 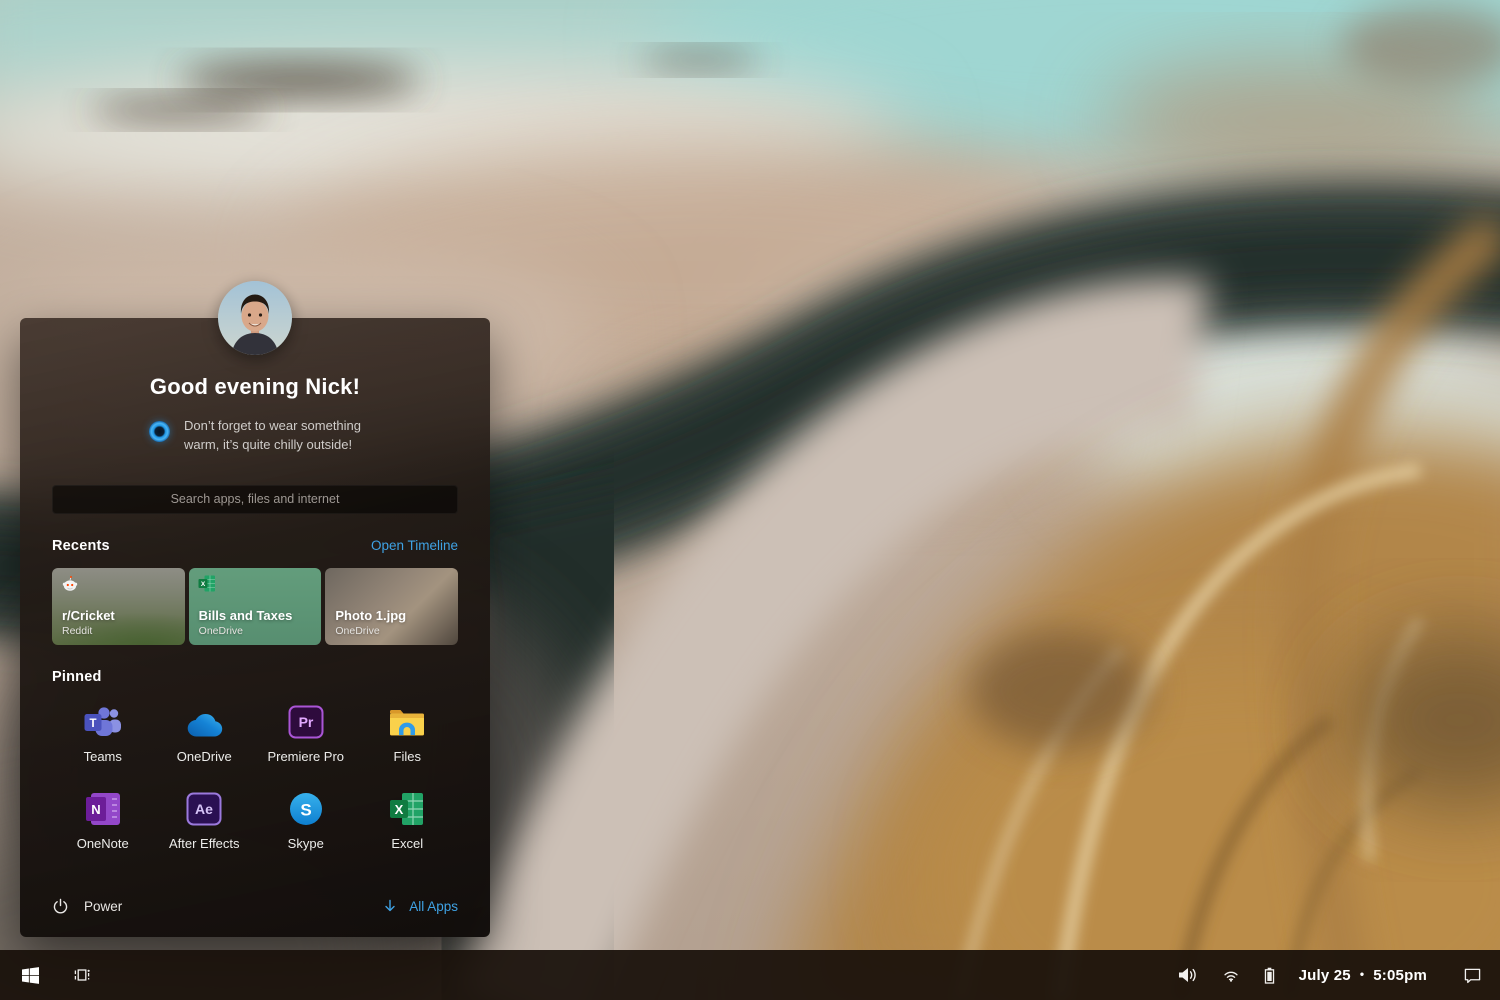 I want to click on wifi-button, so click(x=1231, y=975).